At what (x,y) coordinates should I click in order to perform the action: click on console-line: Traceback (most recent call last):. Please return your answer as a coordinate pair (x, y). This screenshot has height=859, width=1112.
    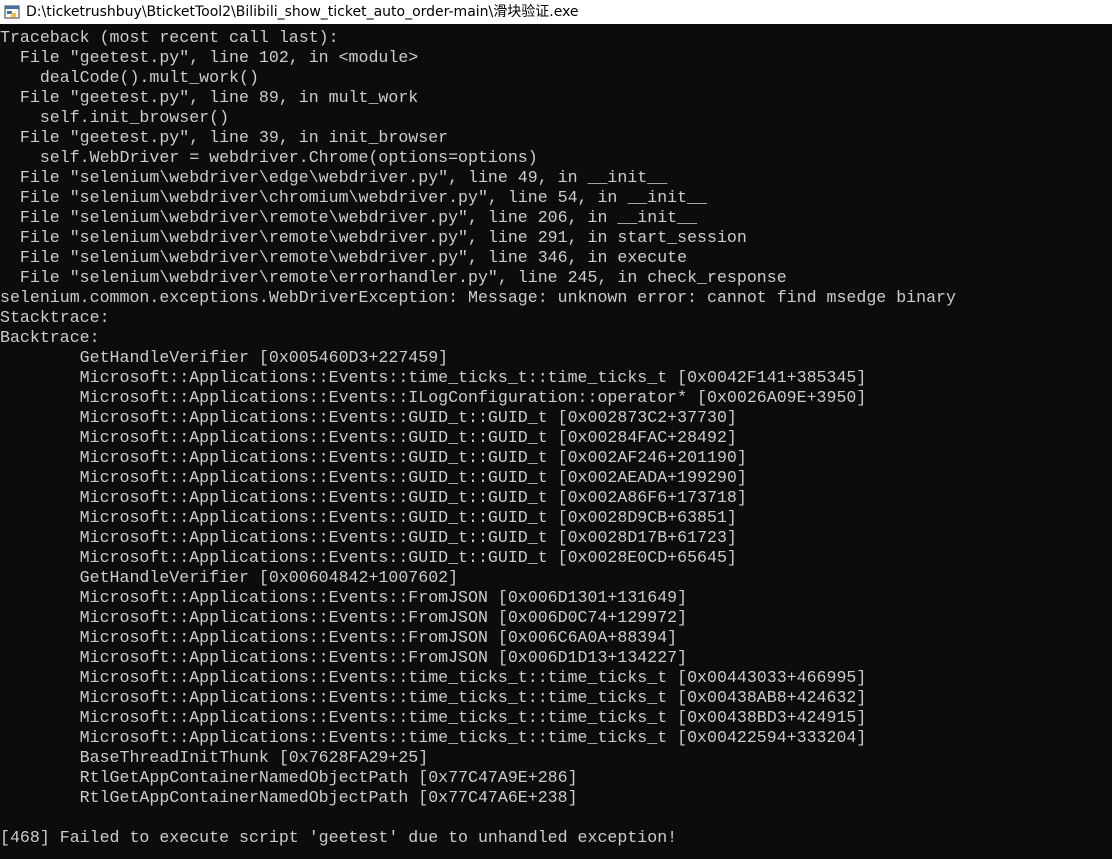
    Looking at the image, I should click on (169, 37).